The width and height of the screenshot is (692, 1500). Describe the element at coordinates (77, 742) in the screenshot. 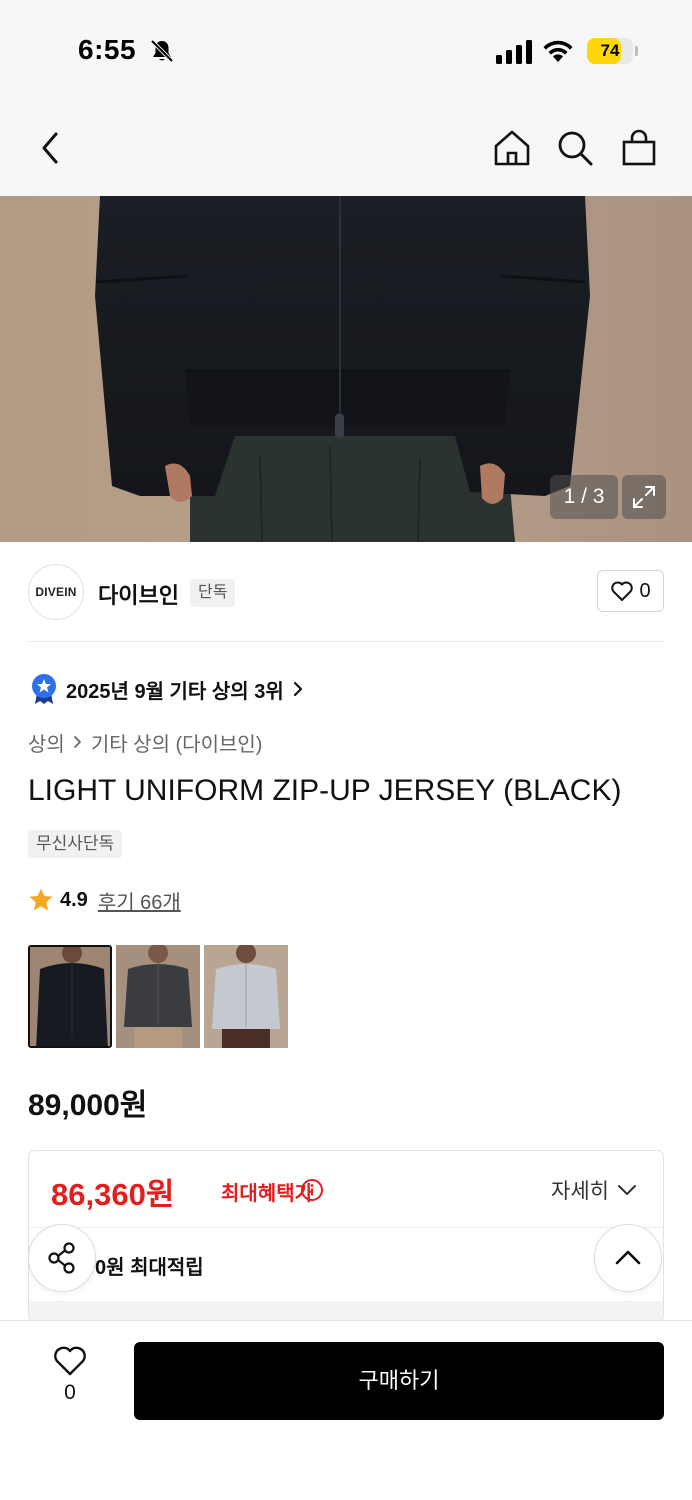

I see `breadcrumb-separator-icon` at that location.